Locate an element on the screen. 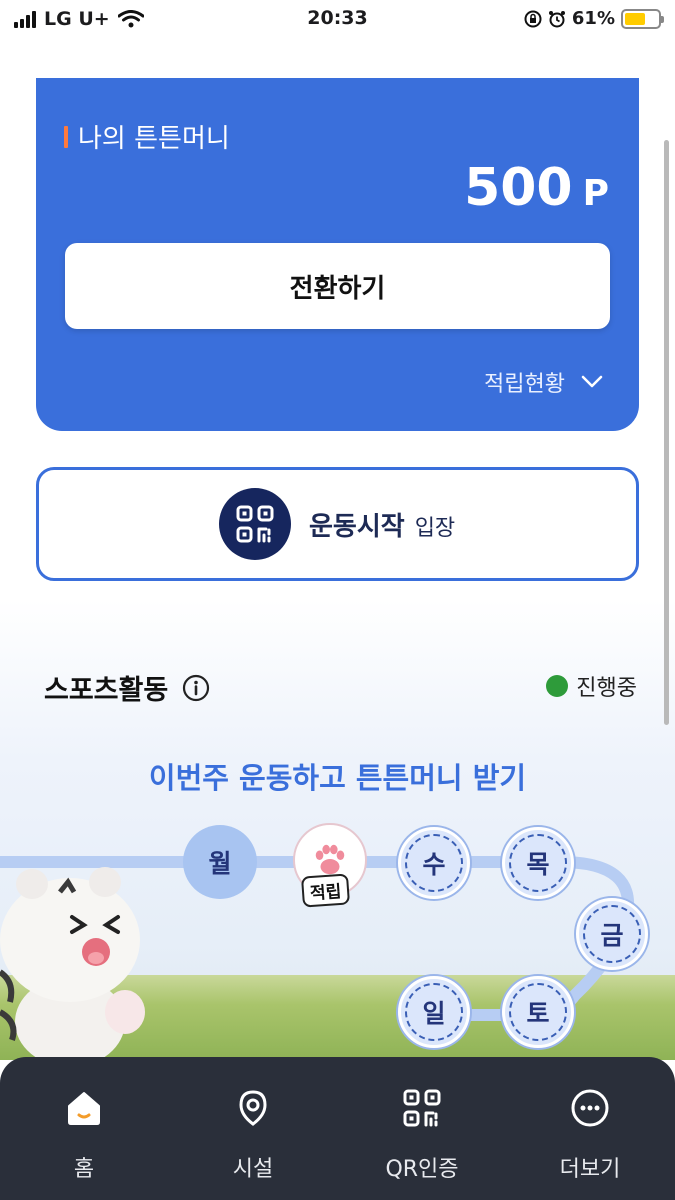 The image size is (675, 1200). day-label: 일 is located at coordinates (434, 1013).